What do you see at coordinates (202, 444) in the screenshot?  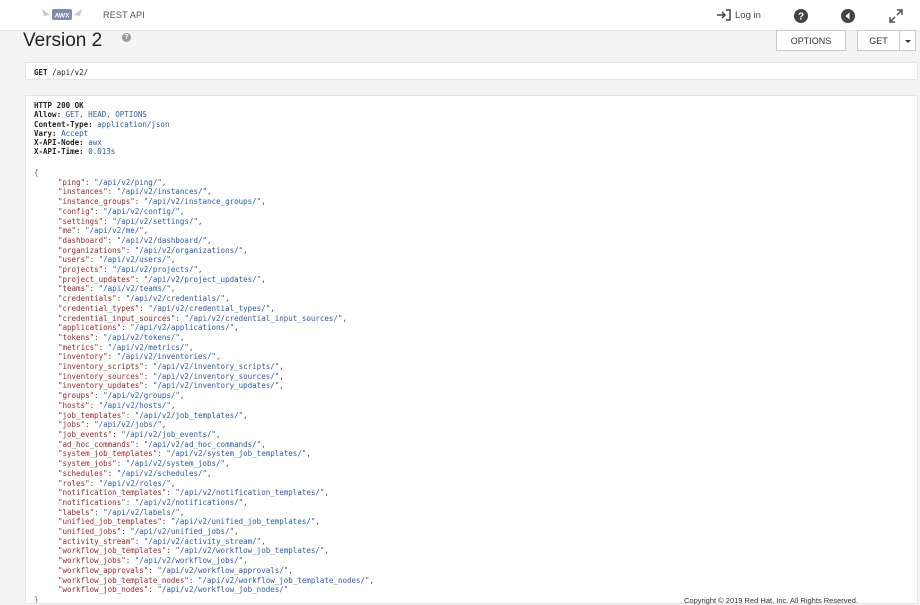 I see `json-link: "/api/v2/ad_hoc_commands/"` at bounding box center [202, 444].